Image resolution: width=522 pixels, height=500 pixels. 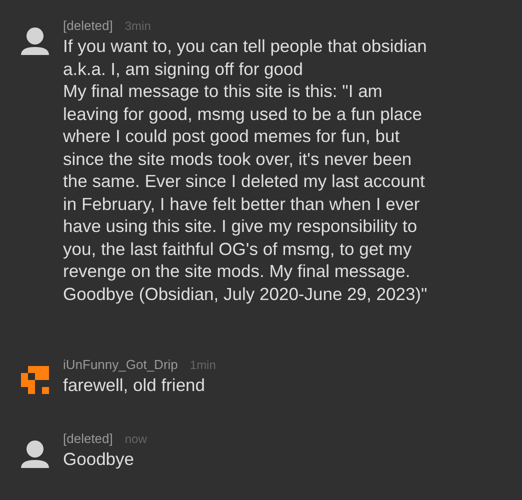 I want to click on comment-text: farewell, old friend, so click(x=134, y=385).